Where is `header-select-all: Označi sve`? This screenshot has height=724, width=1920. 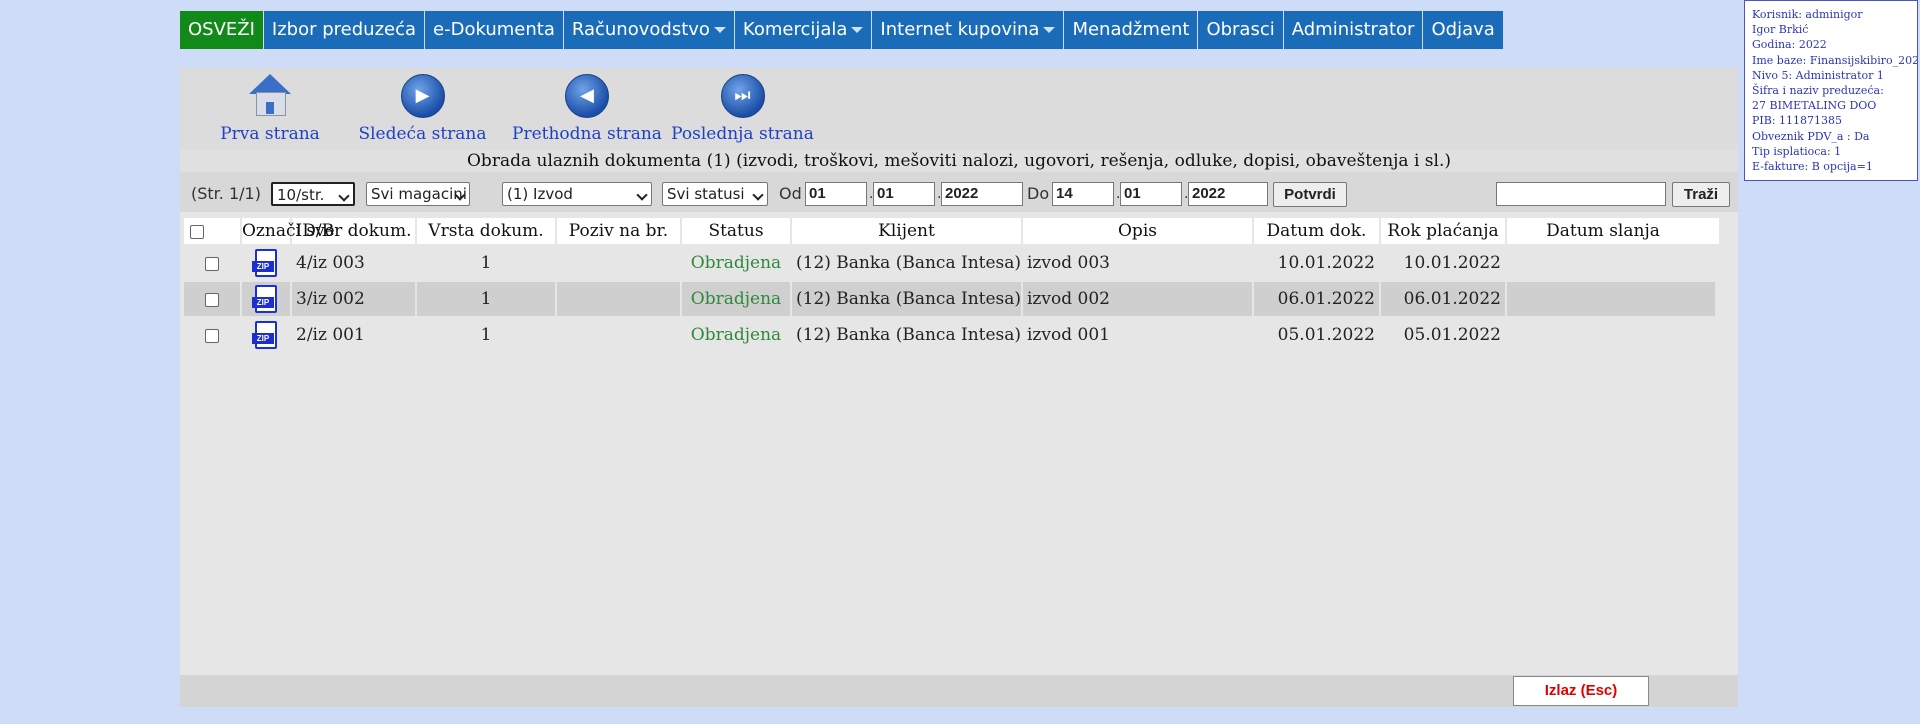
header-select-all: Označi sve is located at coordinates (288, 231).